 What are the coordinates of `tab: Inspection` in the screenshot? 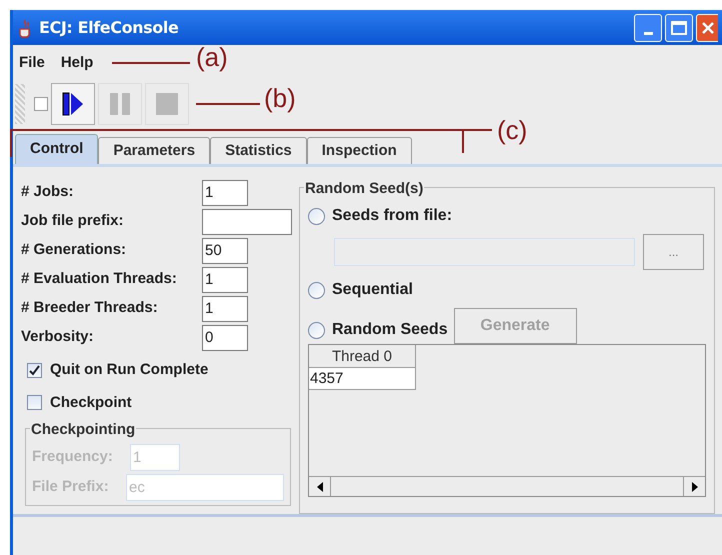 It's located at (359, 150).